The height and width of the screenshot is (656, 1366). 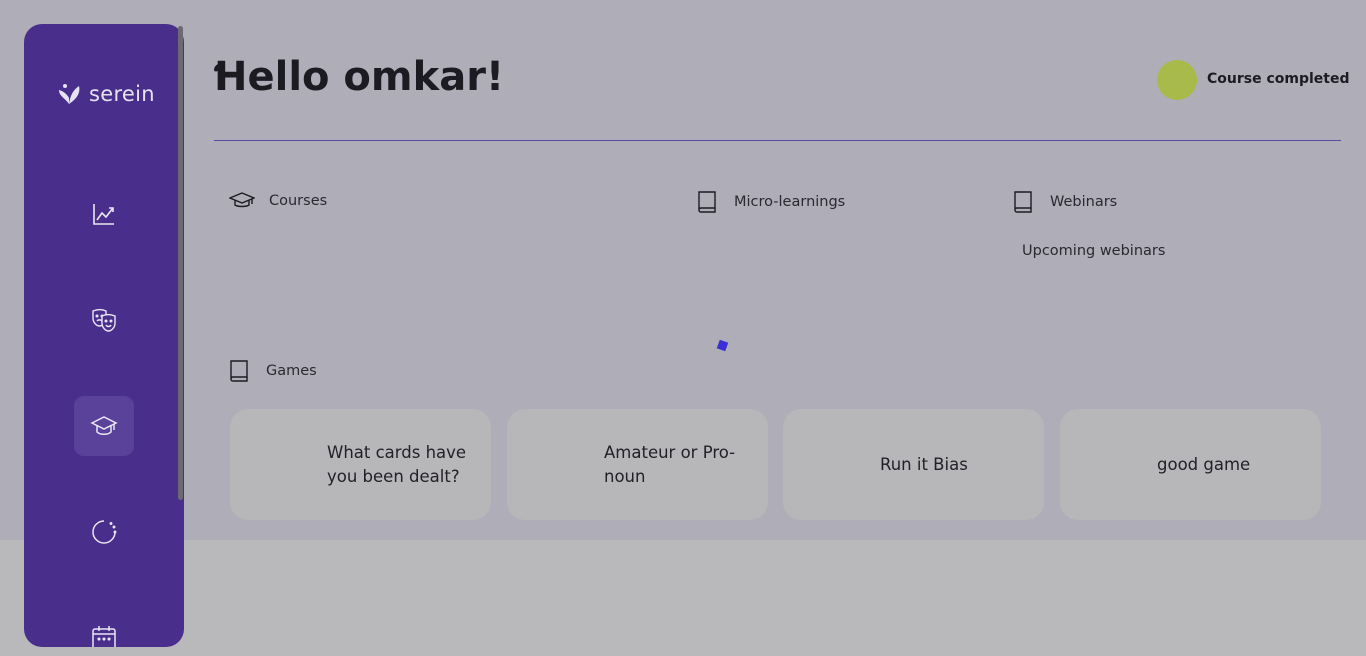 What do you see at coordinates (670, 464) in the screenshot?
I see `game-card-title: Amateur or Pro-noun` at bounding box center [670, 464].